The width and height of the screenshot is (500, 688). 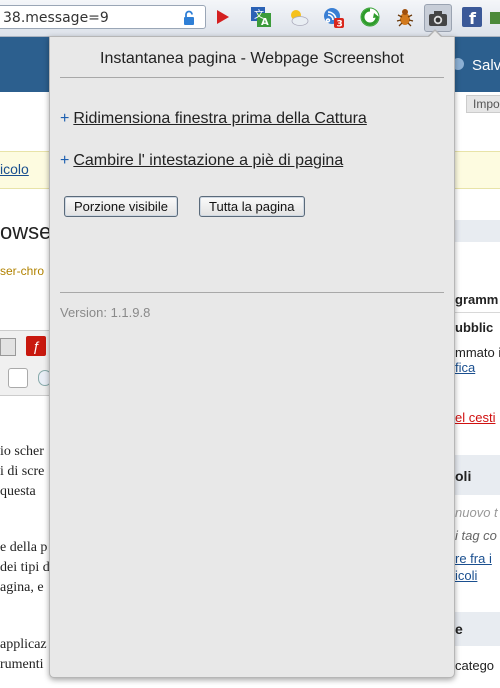 I want to click on visible-portion-button: Porzione visibile, so click(x=121, y=206).